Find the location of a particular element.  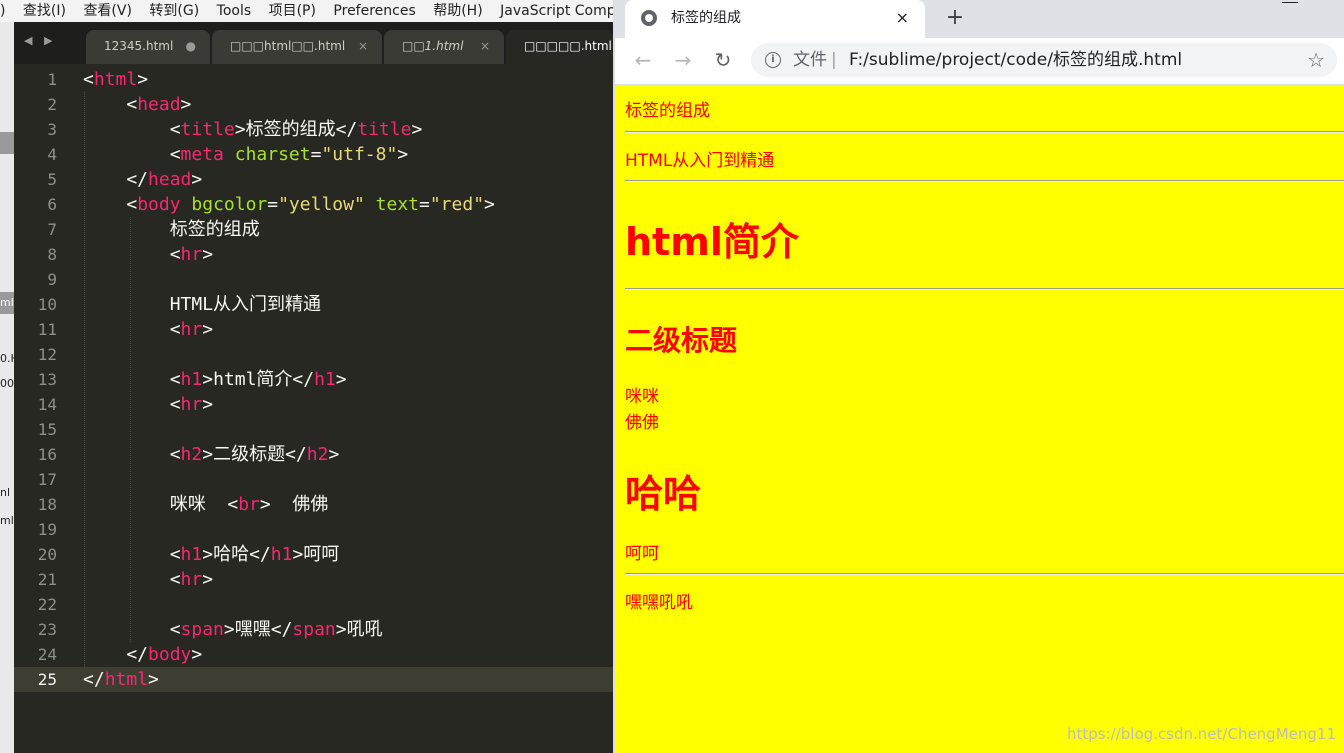

line-number: 6 is located at coordinates (52, 204).